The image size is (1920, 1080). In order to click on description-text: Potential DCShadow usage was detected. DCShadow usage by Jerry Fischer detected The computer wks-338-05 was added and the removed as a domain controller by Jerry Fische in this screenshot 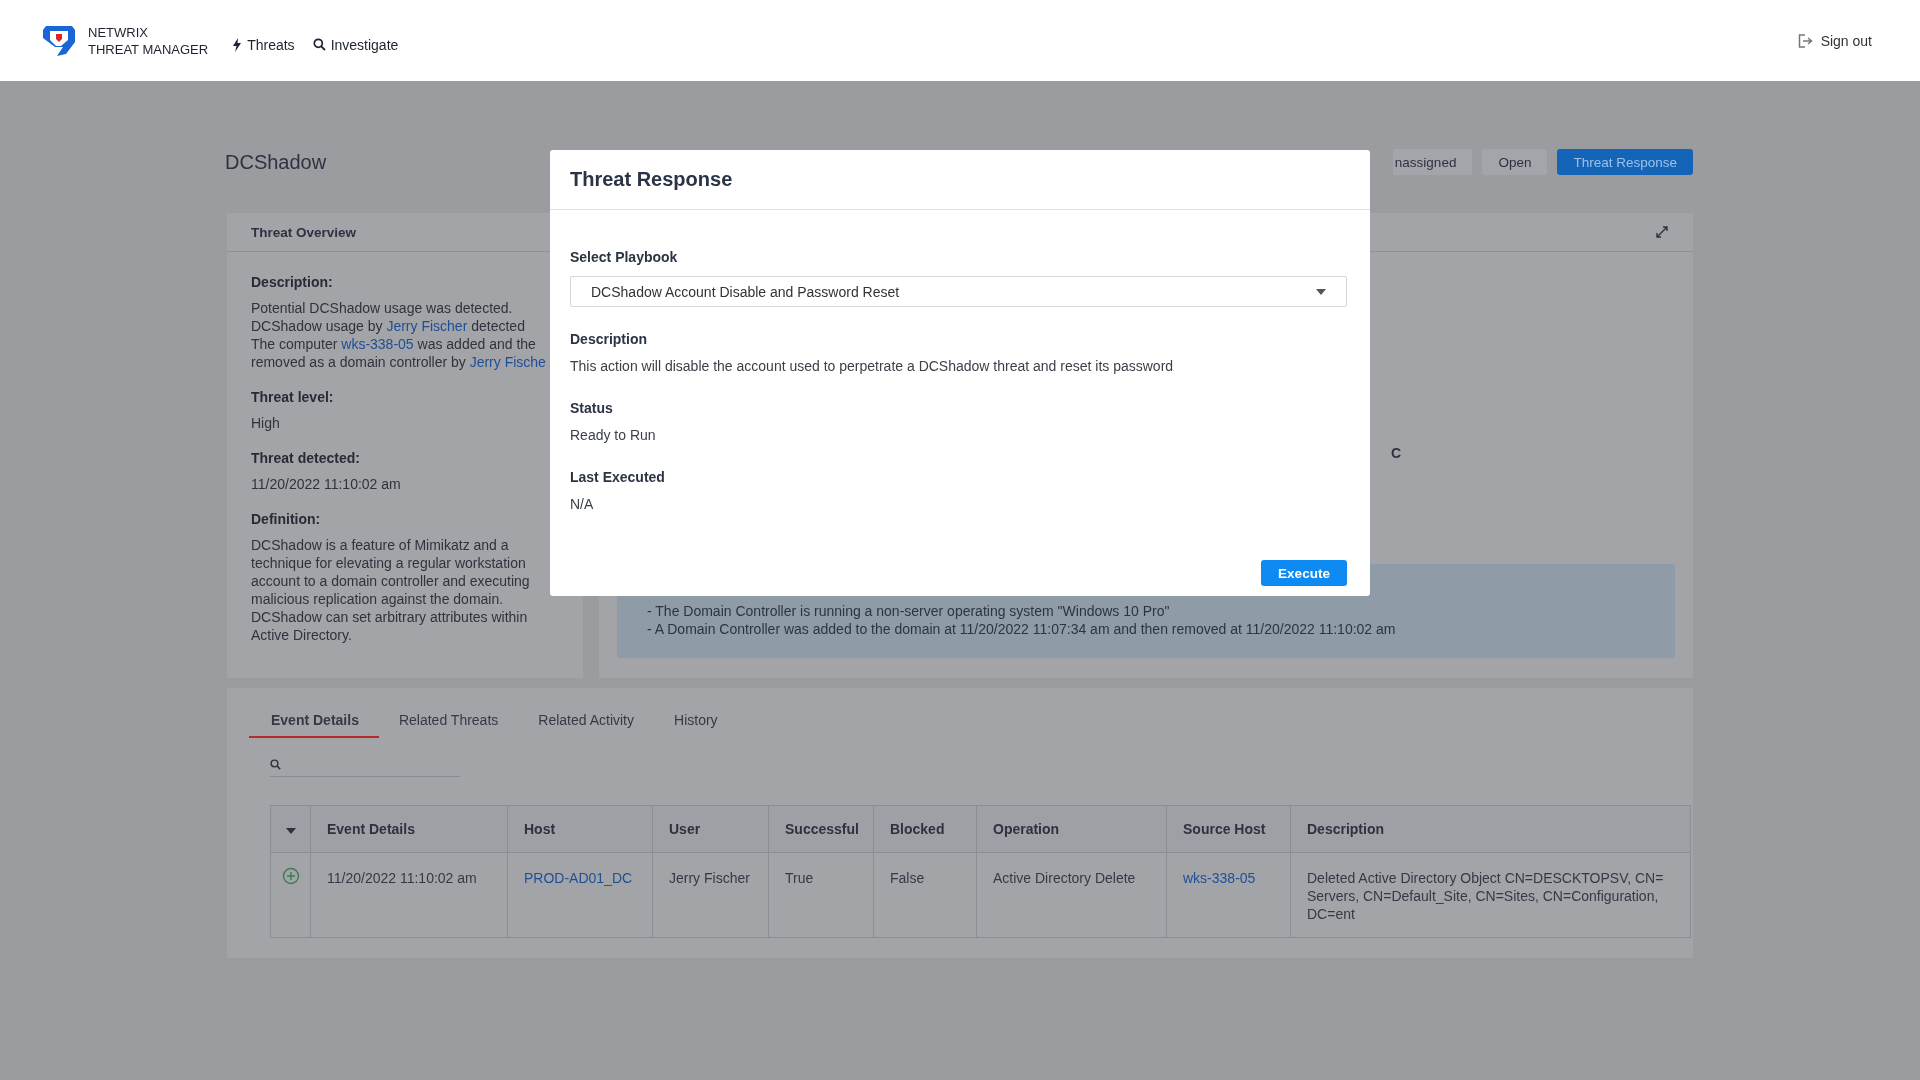, I will do `click(399, 335)`.